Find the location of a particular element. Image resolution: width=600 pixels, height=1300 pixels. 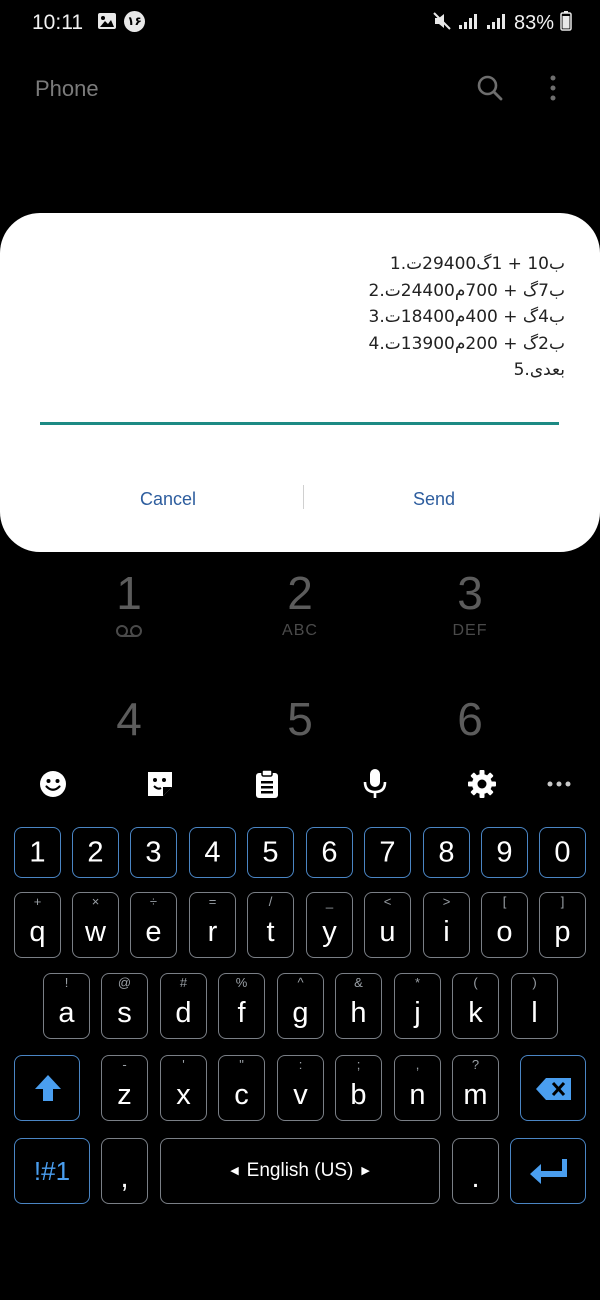

key-l: ) l is located at coordinates (534, 1006).